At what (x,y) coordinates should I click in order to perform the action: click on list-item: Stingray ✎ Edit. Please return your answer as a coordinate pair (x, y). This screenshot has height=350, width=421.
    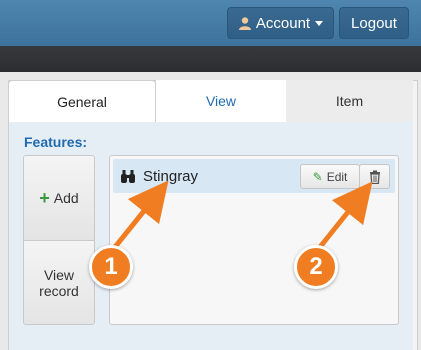
    Looking at the image, I should click on (254, 176).